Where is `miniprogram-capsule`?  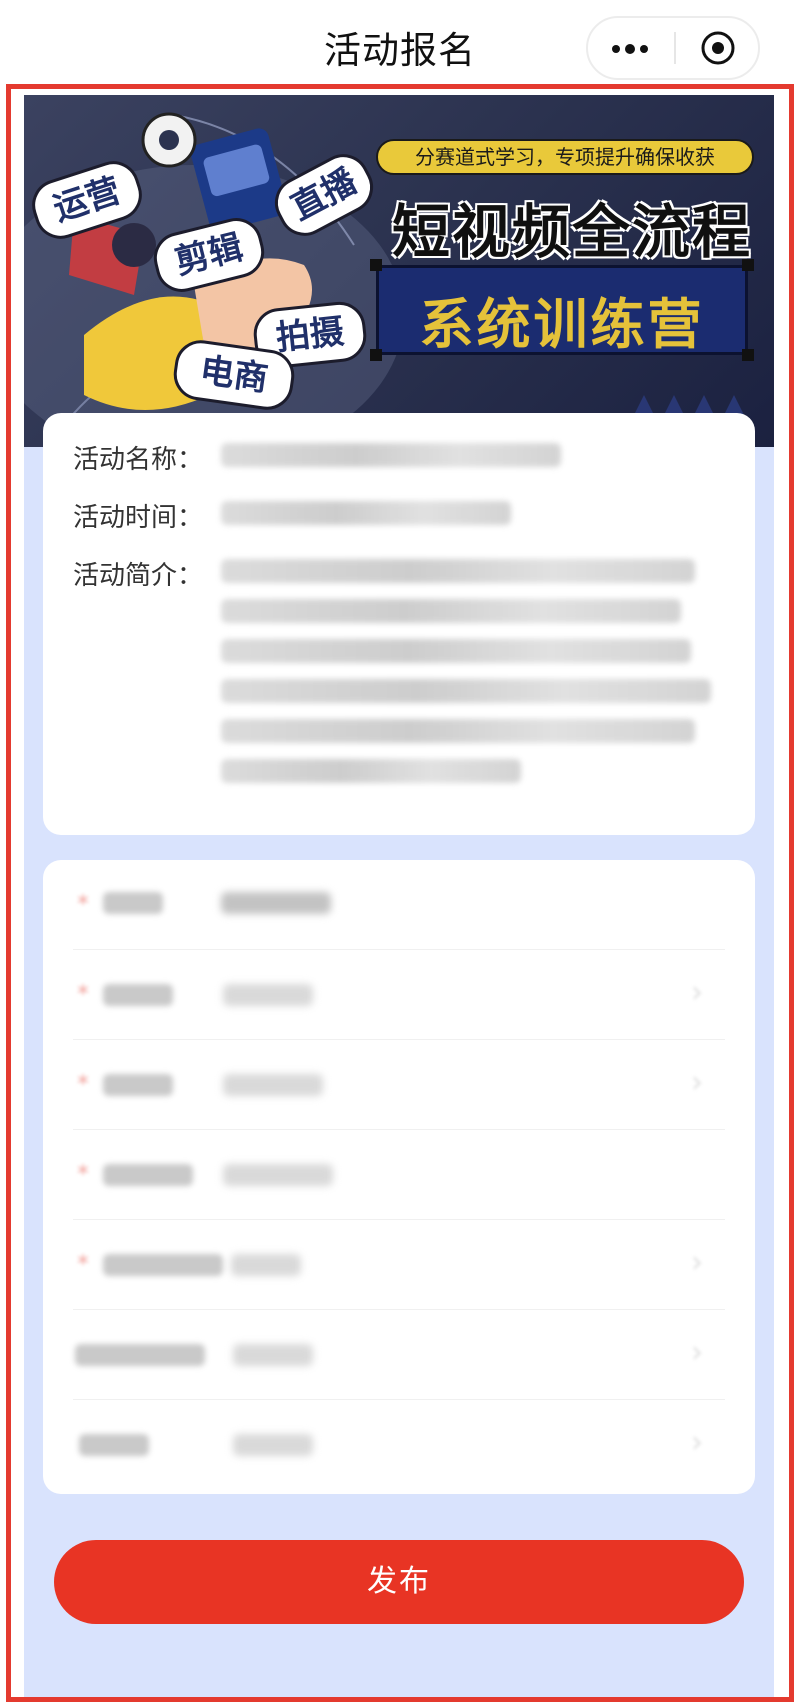 miniprogram-capsule is located at coordinates (673, 48).